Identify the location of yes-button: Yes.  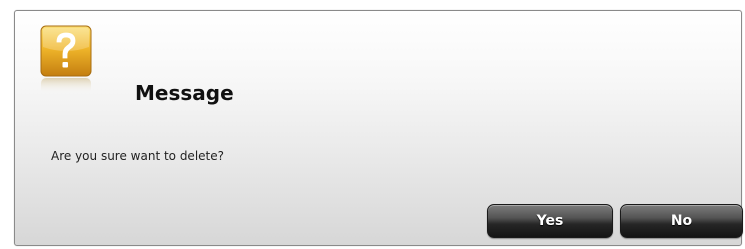
(550, 221).